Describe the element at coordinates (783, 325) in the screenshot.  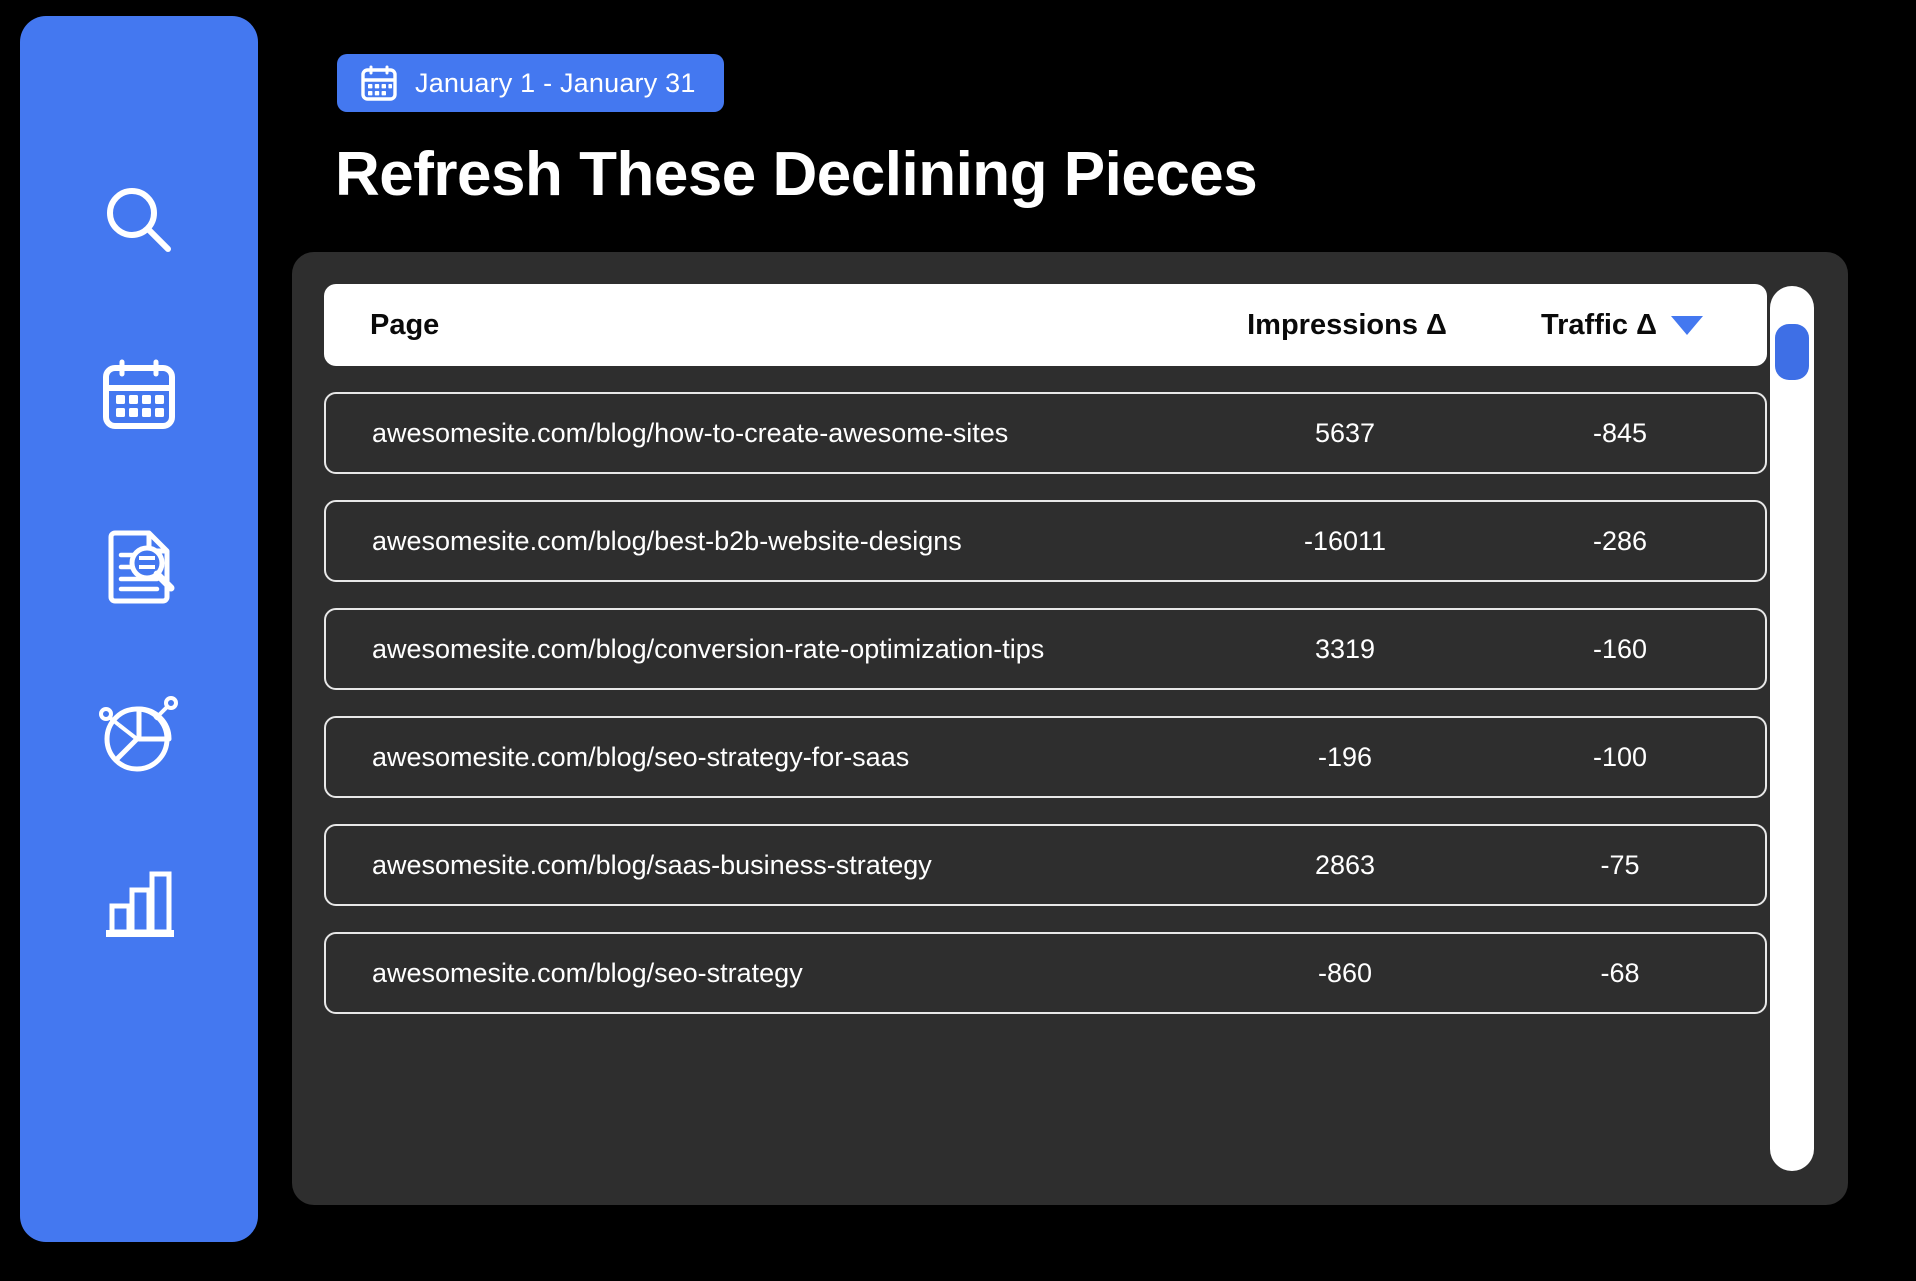
I see `column-header-page: Page` at that location.